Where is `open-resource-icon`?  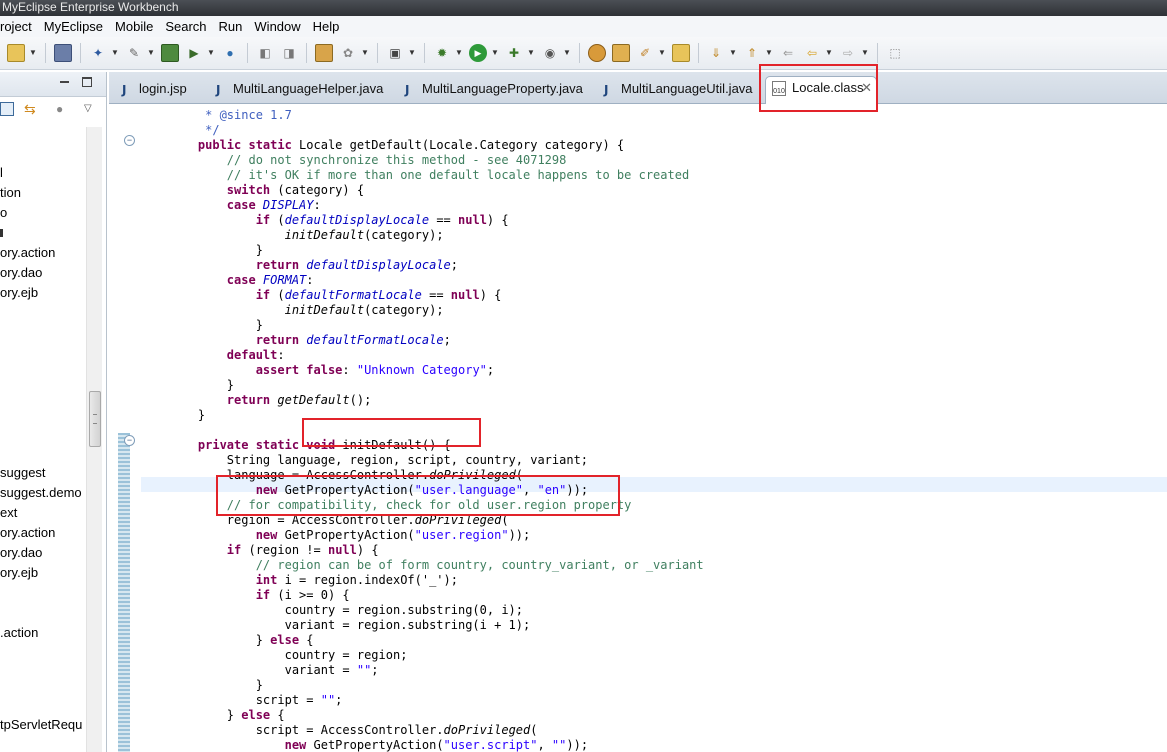 open-resource-icon is located at coordinates (621, 53).